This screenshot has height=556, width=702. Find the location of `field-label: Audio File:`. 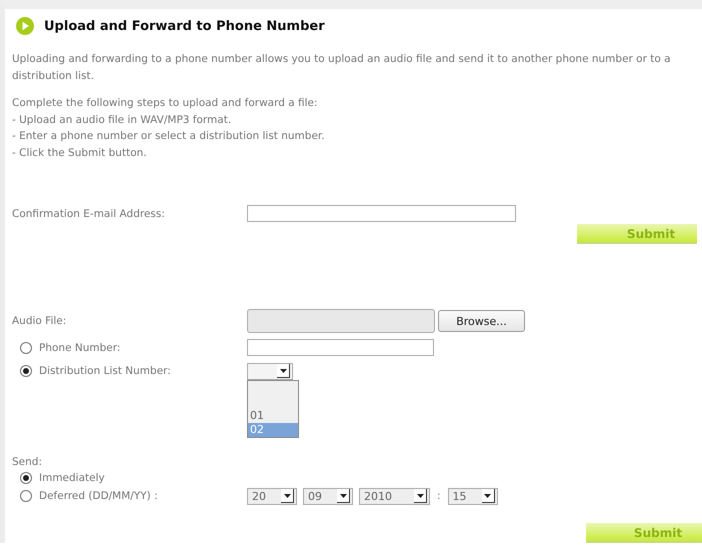

field-label: Audio File: is located at coordinates (40, 321).